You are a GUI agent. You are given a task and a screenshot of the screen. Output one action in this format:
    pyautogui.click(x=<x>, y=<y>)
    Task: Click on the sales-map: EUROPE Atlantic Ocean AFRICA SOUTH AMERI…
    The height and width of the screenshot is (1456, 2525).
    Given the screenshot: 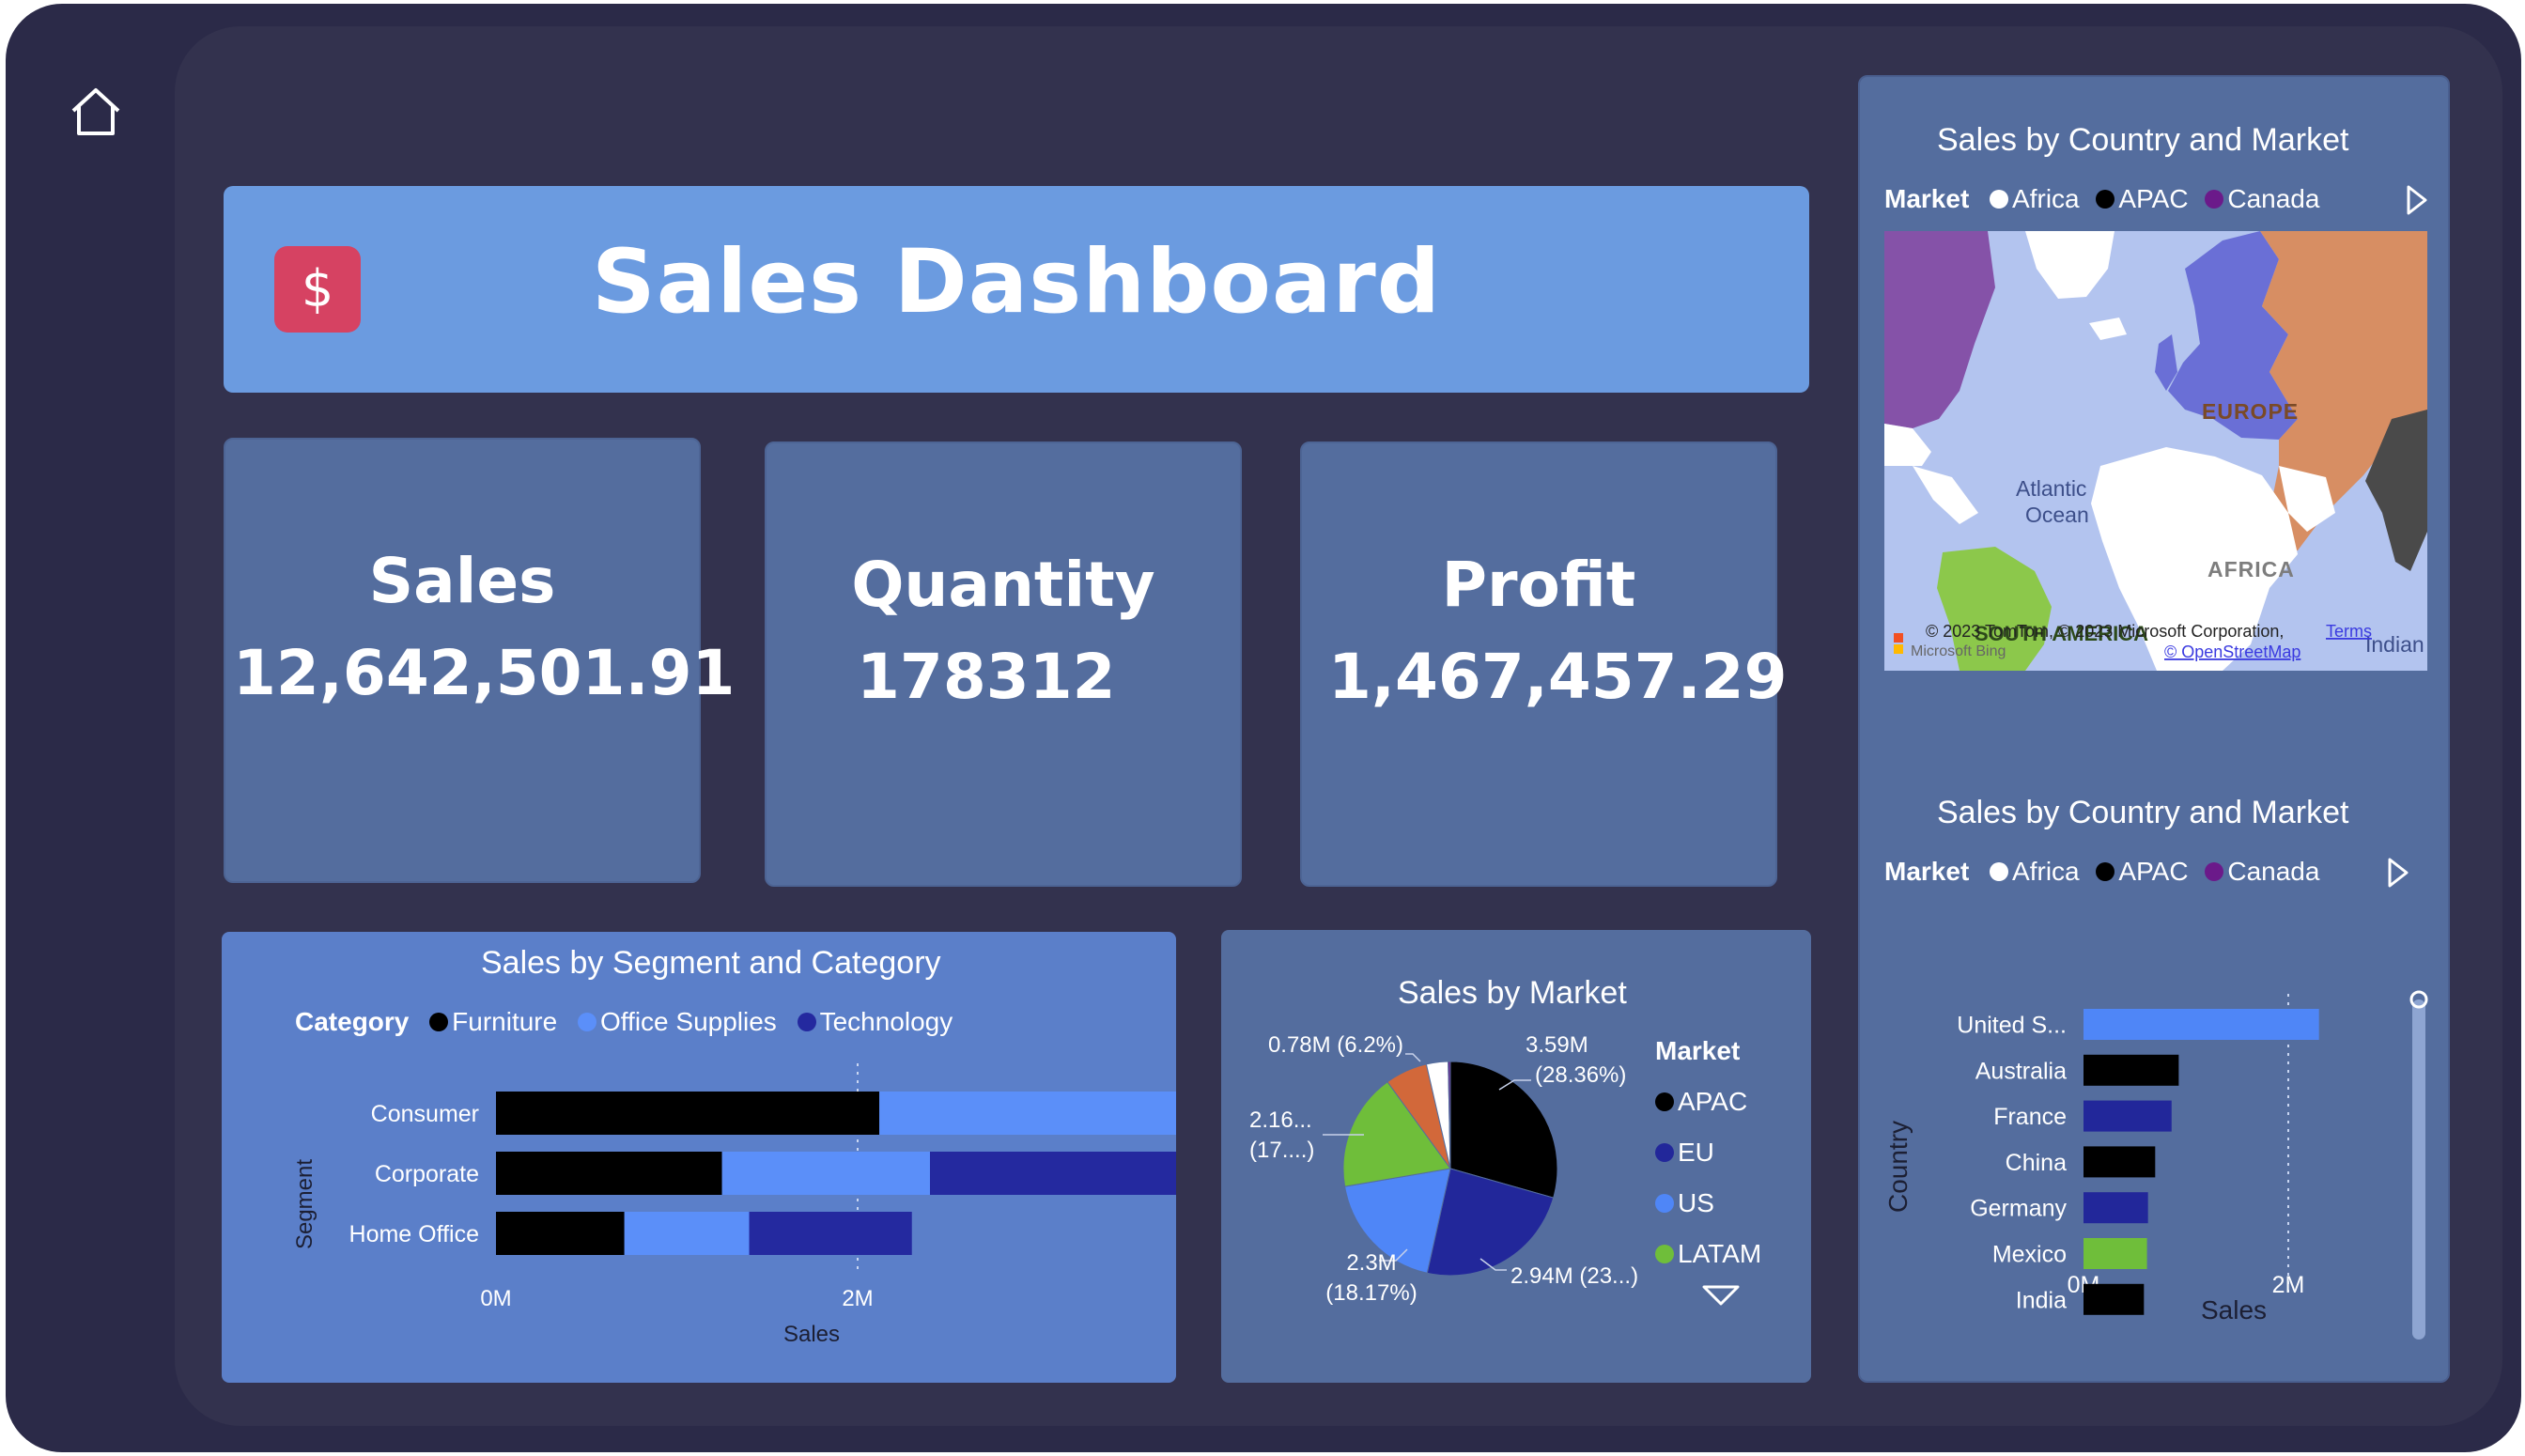 What is the action you would take?
    pyautogui.click(x=2156, y=451)
    